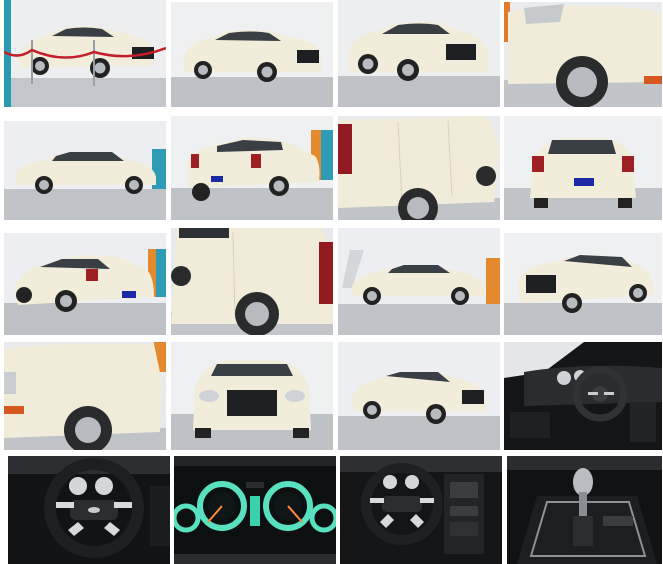 Image resolution: width=663 pixels, height=564 pixels. I want to click on car-photo-front-door-closeup, so click(252, 281).